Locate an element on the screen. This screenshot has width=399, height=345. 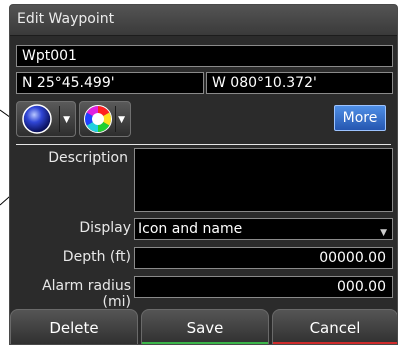
color-dropdown: ▼ is located at coordinates (105, 119).